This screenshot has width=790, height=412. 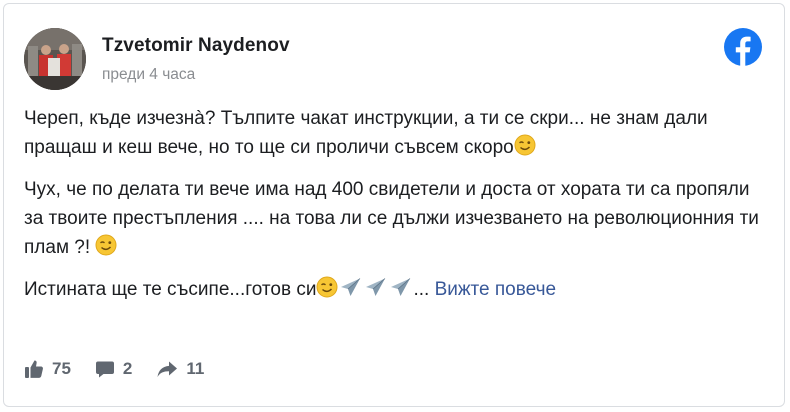 What do you see at coordinates (195, 368) in the screenshot?
I see `shares-count: 11` at bounding box center [195, 368].